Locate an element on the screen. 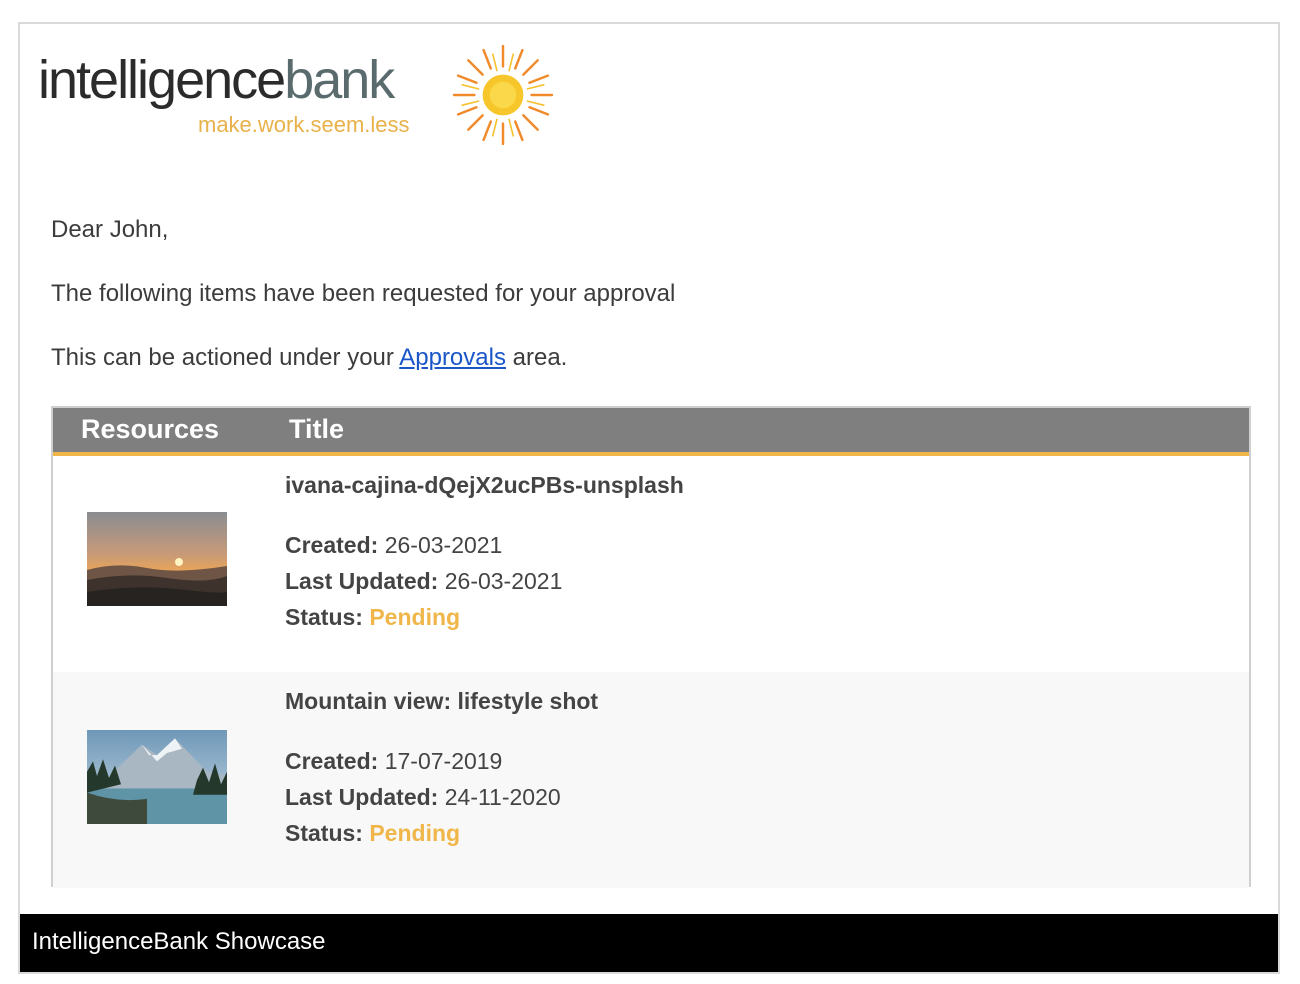 Image resolution: width=1300 pixels, height=984 pixels. row-title: ivana-cajina-dQejX2ucPBs-unsplash is located at coordinates (484, 485).